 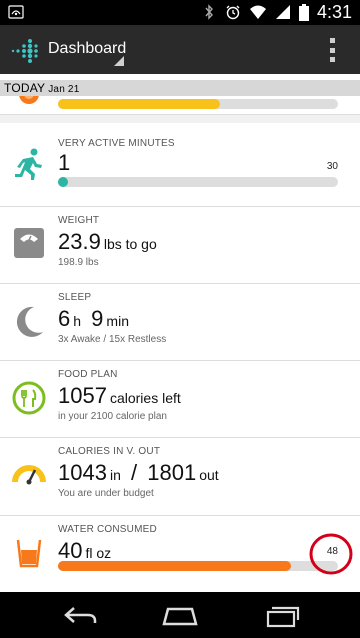 What do you see at coordinates (198, 182) in the screenshot?
I see `active-minutes-progress-track` at bounding box center [198, 182].